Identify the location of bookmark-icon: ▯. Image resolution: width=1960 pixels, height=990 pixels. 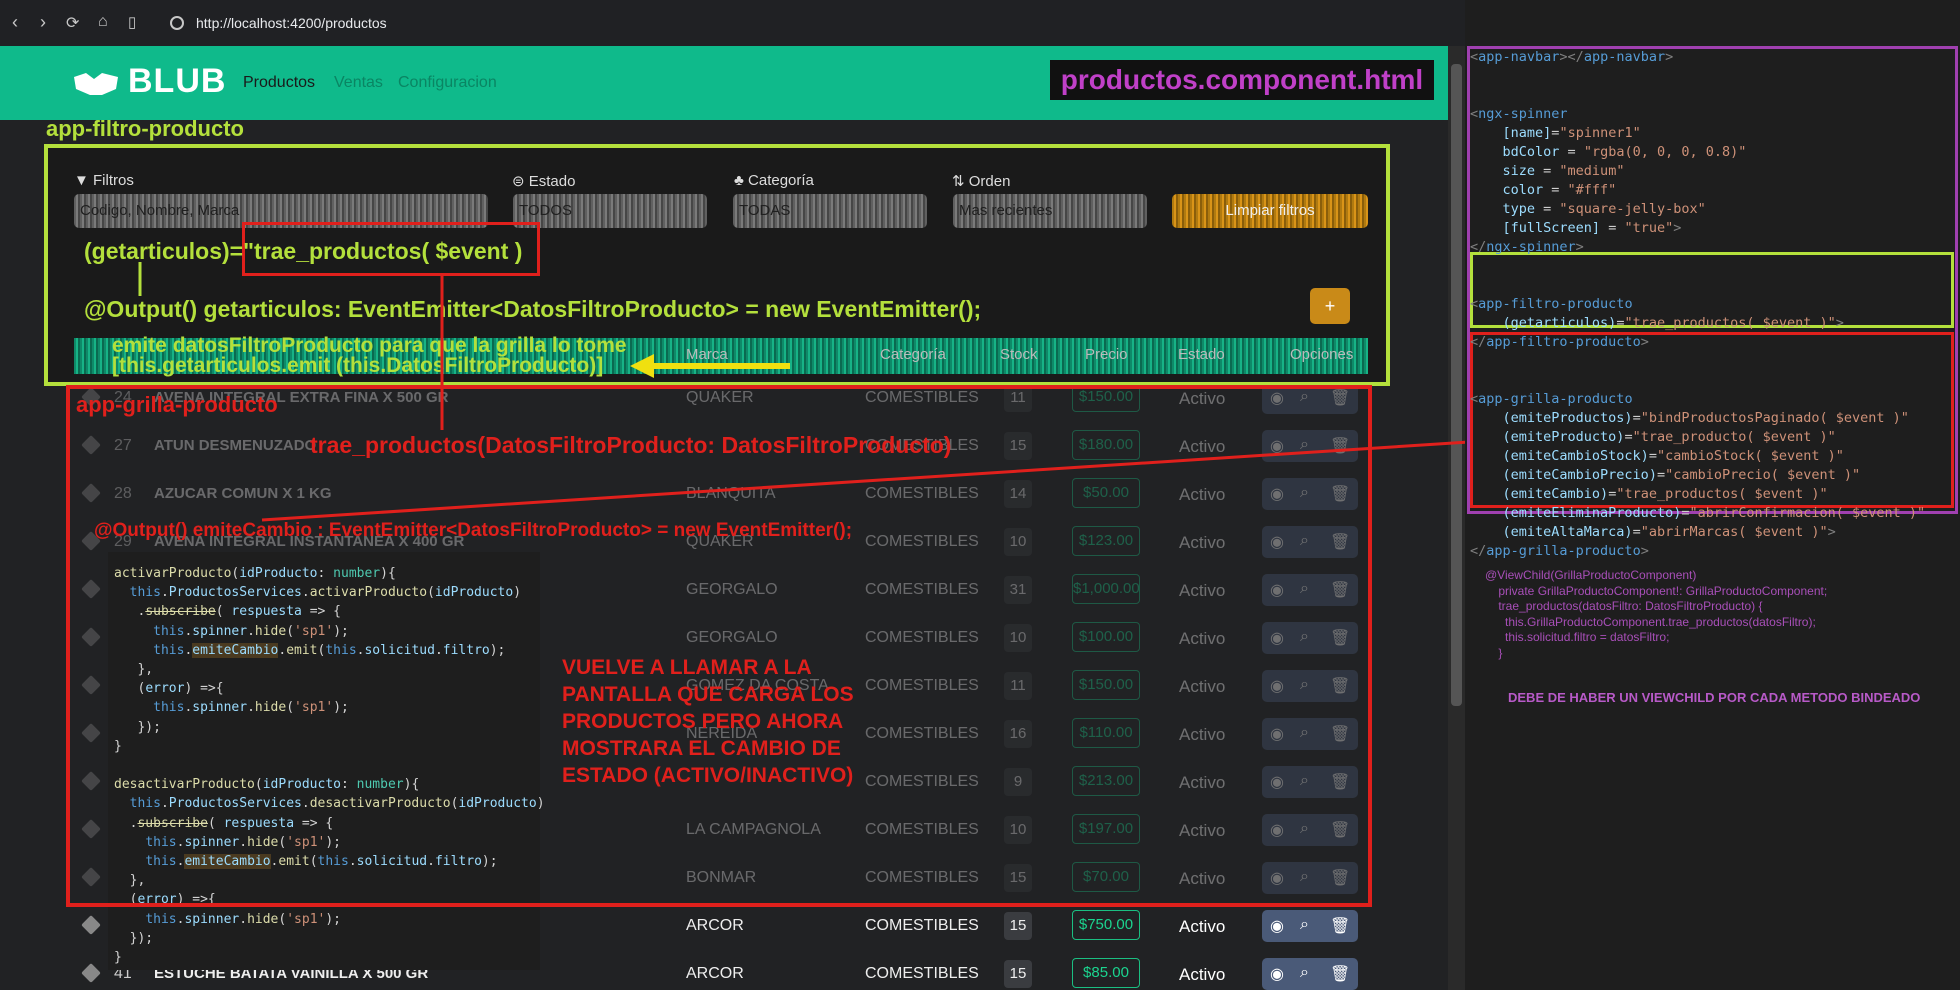
(132, 22).